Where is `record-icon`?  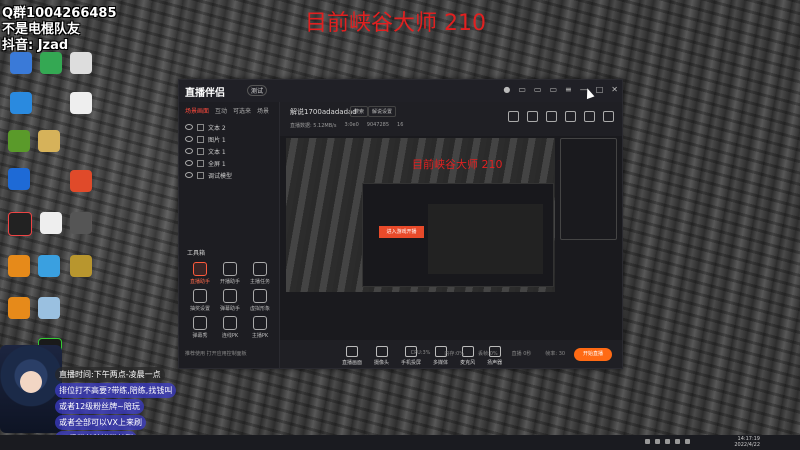 record-icon is located at coordinates (513, 116).